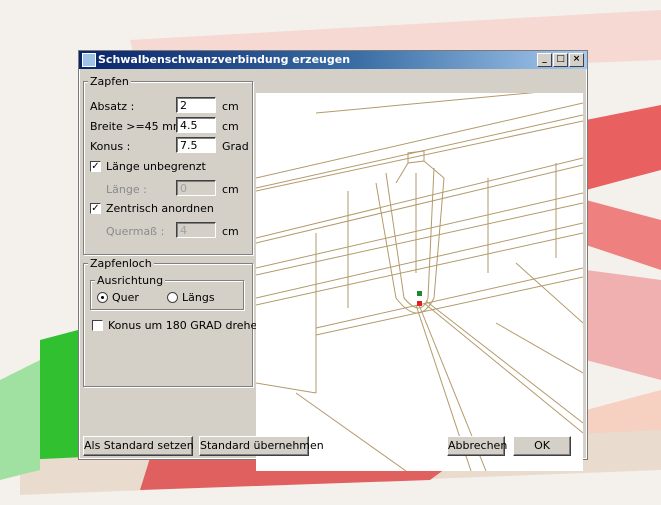 The height and width of the screenshot is (505, 661). Describe the element at coordinates (110, 146) in the screenshot. I see `konus-label: Konus :` at that location.